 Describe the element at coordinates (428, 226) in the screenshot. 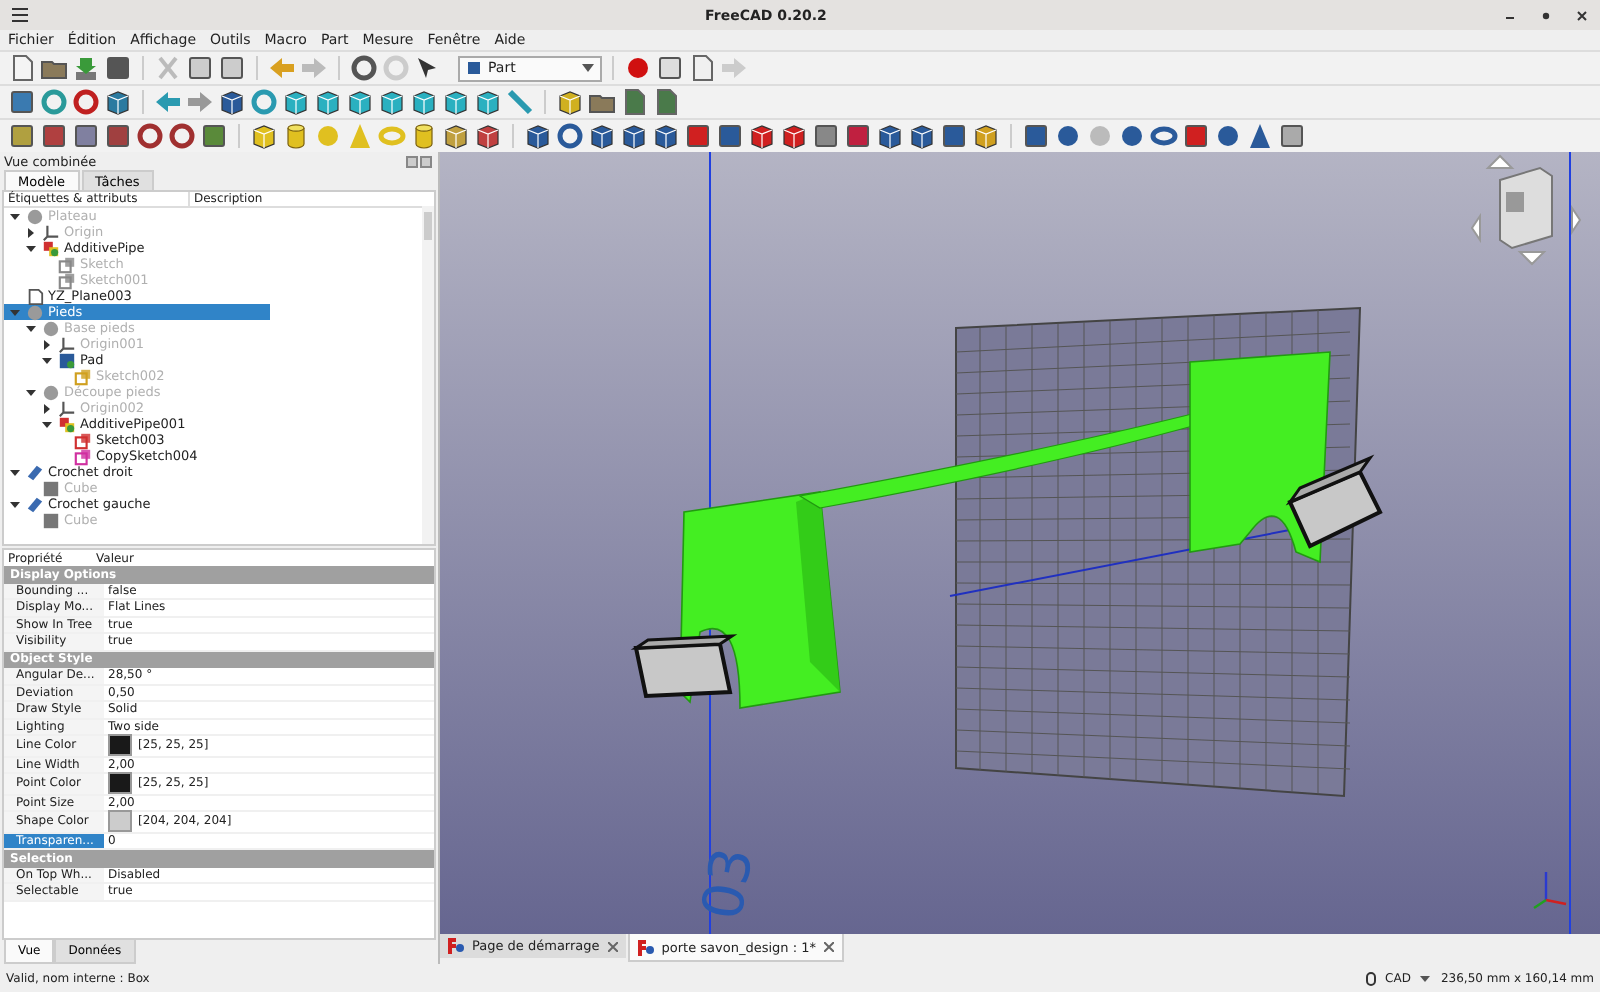

I see `scrollbar-thumb` at that location.